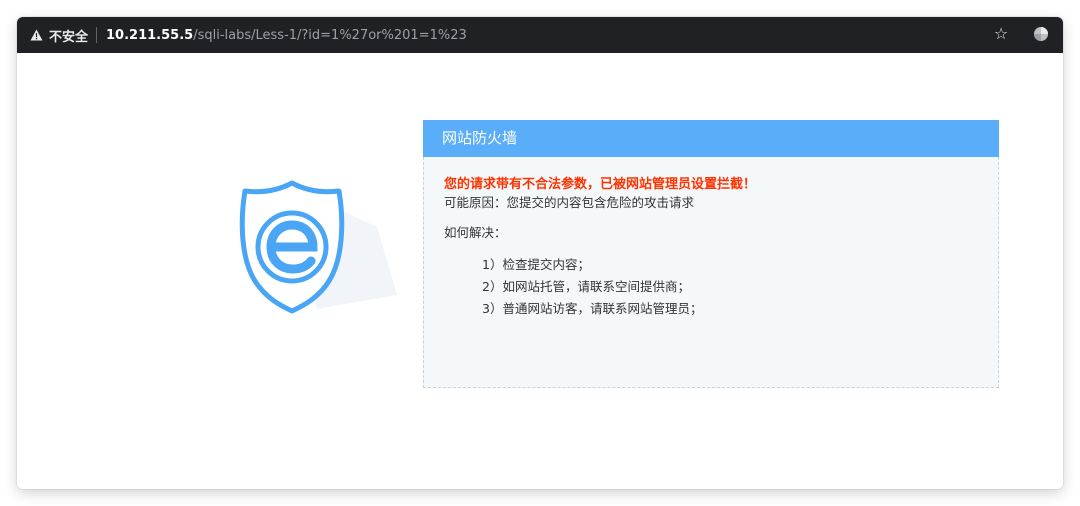  I want to click on possible-reason: 可能原因：您提交的内容包含危险的攻击请求, so click(569, 202).